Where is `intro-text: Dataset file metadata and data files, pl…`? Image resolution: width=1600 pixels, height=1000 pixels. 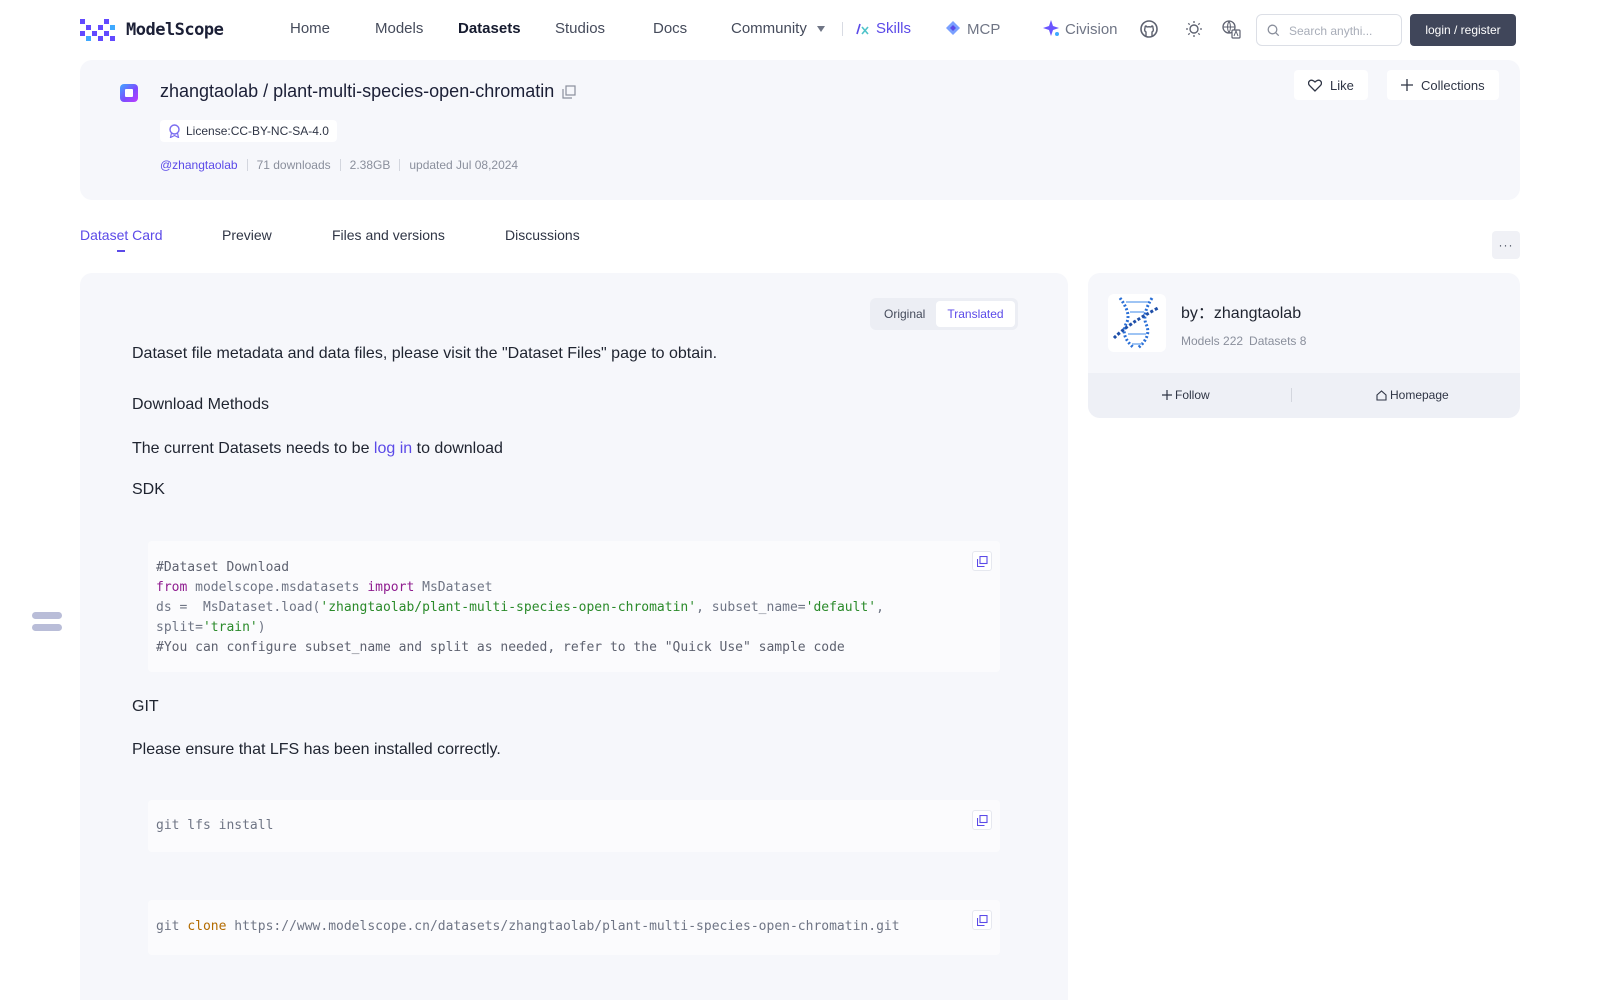 intro-text: Dataset file metadata and data files, pl… is located at coordinates (425, 353).